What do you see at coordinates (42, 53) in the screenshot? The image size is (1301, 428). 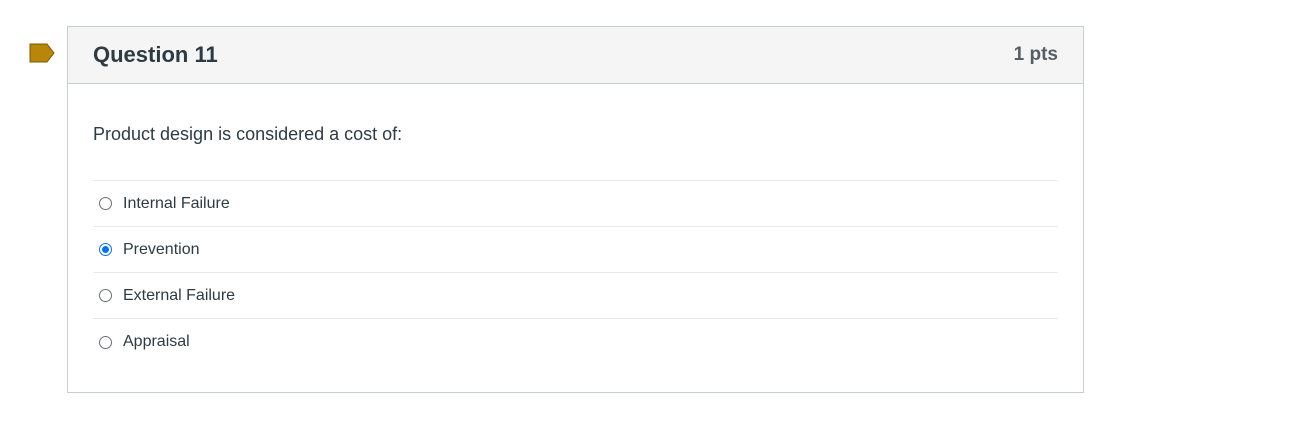 I see `flag-icon` at bounding box center [42, 53].